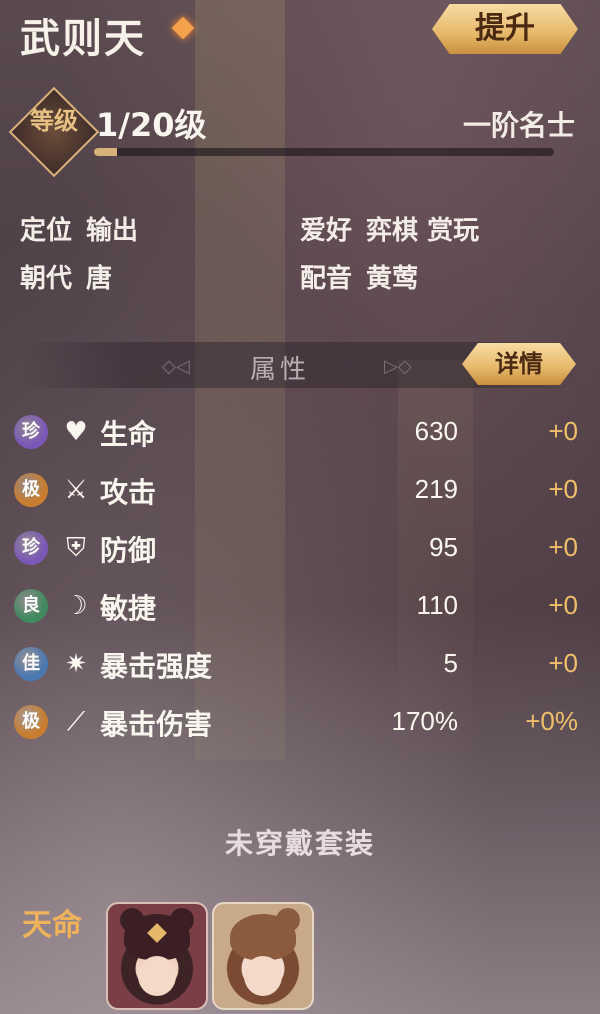  Describe the element at coordinates (300, 491) in the screenshot. I see `stat-row: 极 ⚔ 攻击 219 +0` at that location.